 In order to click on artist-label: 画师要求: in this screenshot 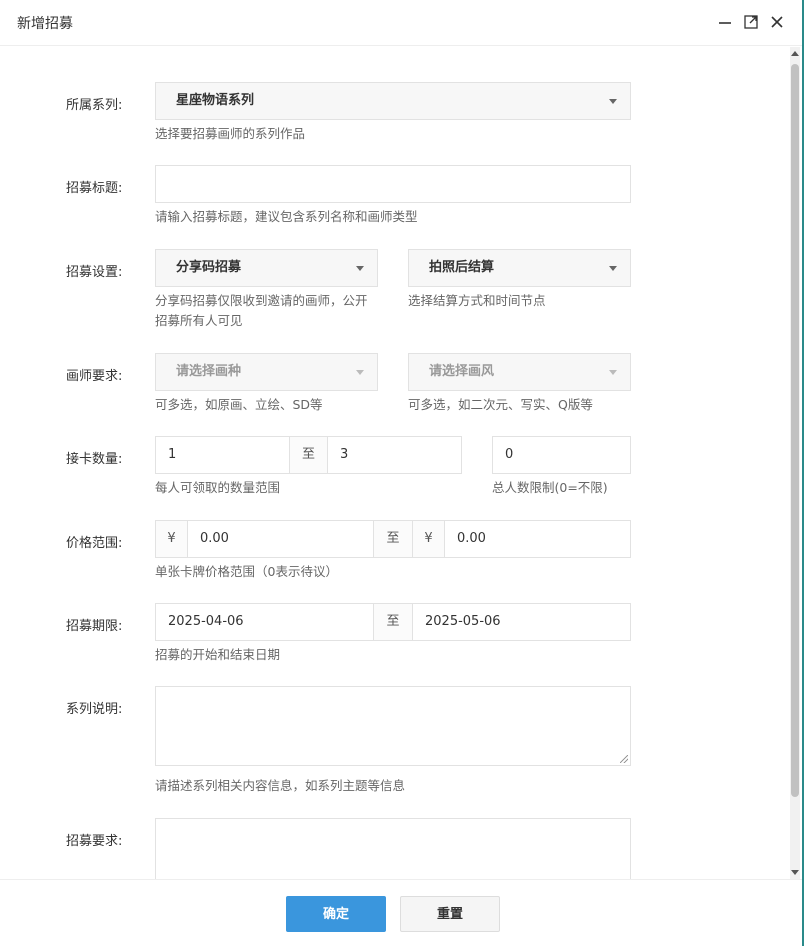, I will do `click(94, 376)`.